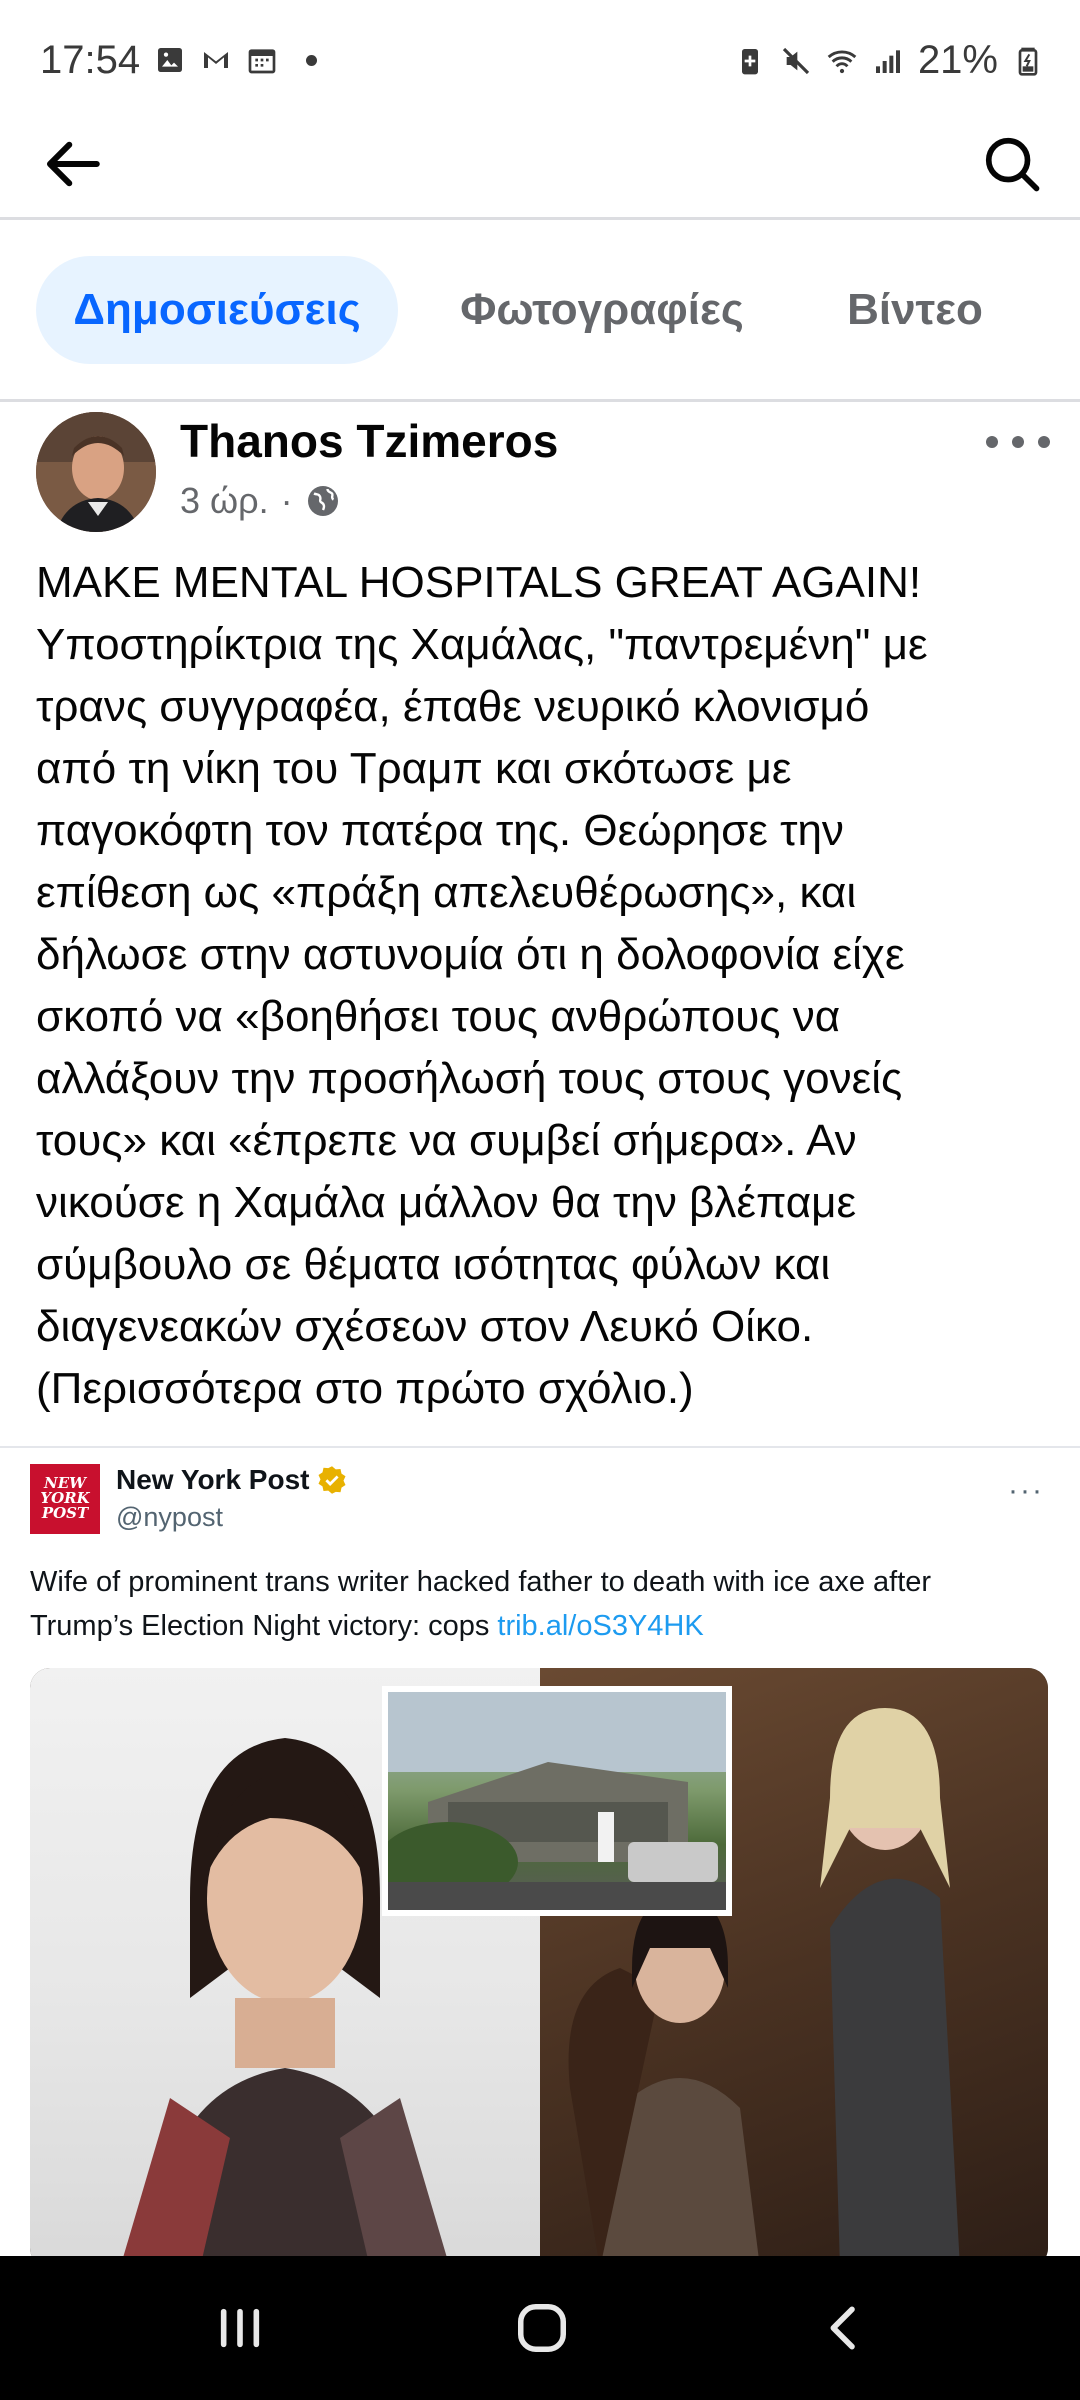 The height and width of the screenshot is (2400, 1080). Describe the element at coordinates (332, 1480) in the screenshot. I see `verified-badge-icon` at that location.